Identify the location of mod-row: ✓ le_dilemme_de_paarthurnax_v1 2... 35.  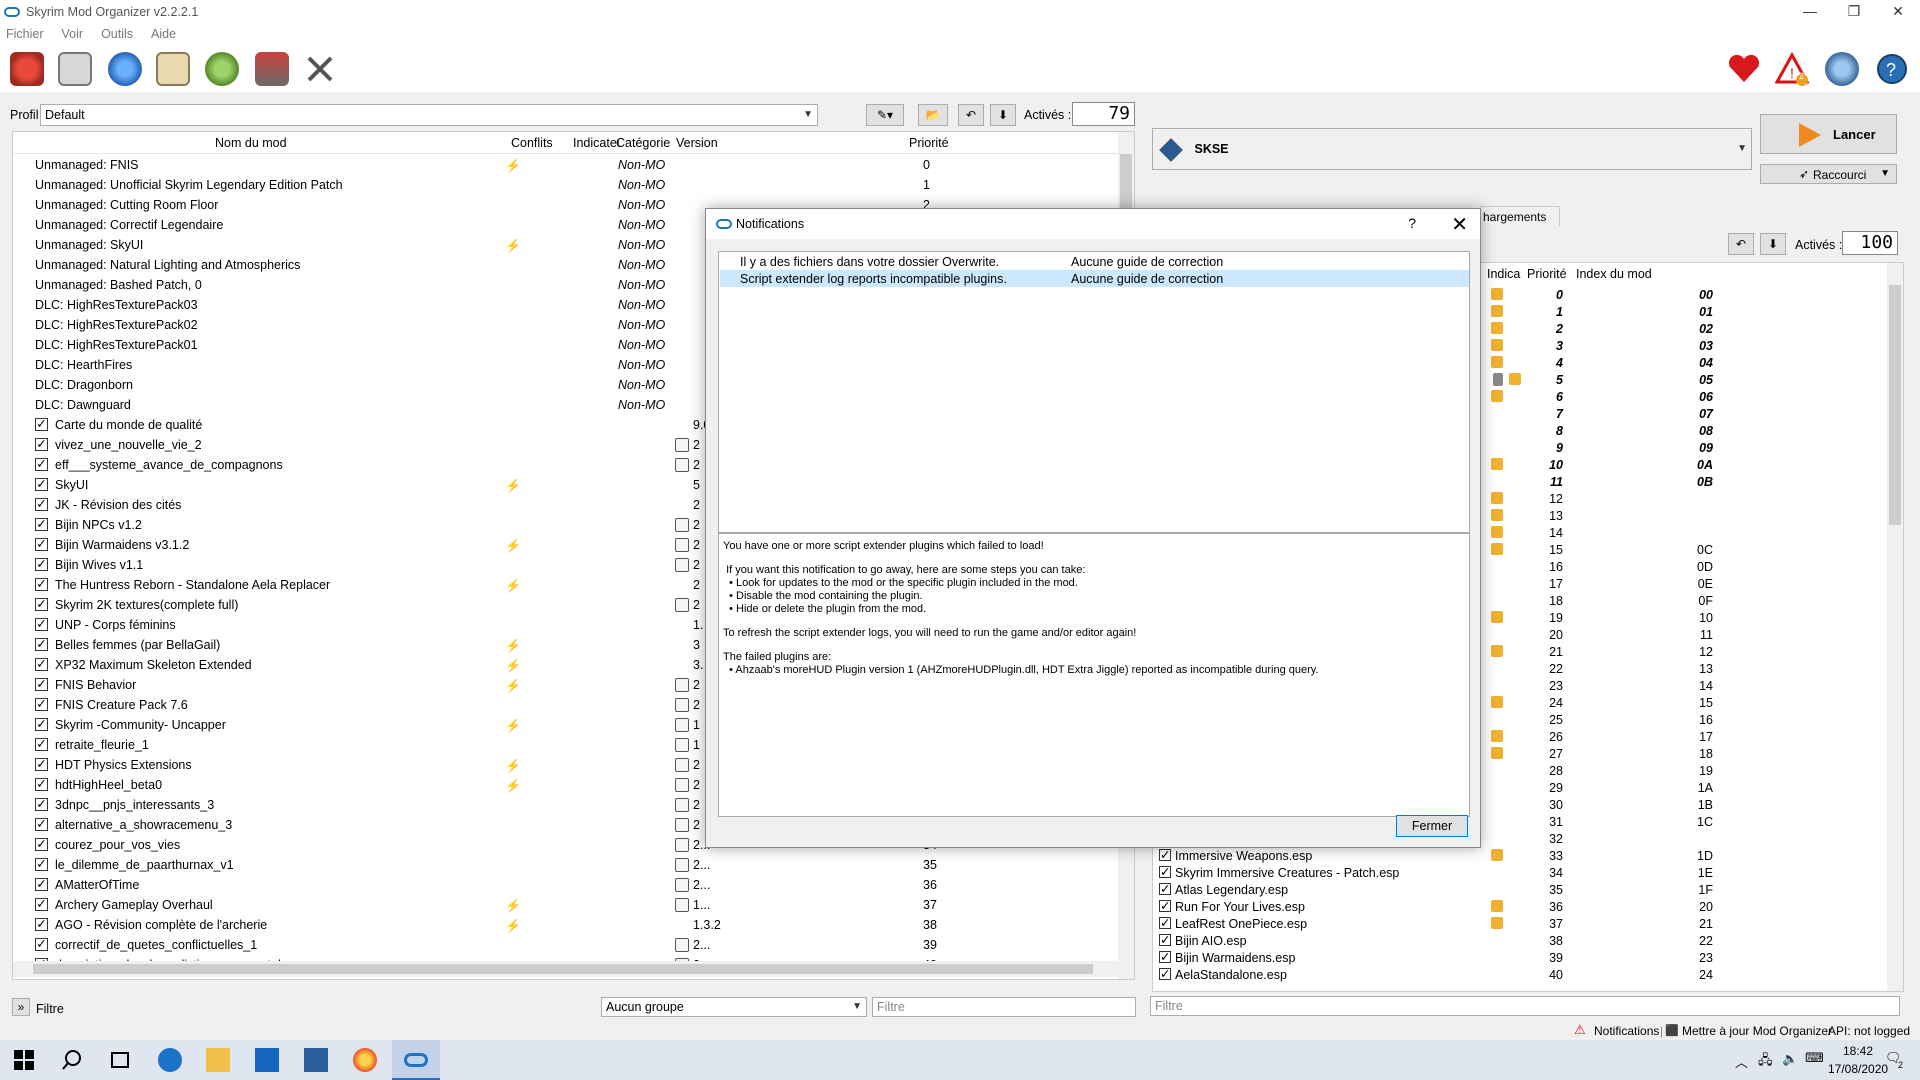
(568, 865).